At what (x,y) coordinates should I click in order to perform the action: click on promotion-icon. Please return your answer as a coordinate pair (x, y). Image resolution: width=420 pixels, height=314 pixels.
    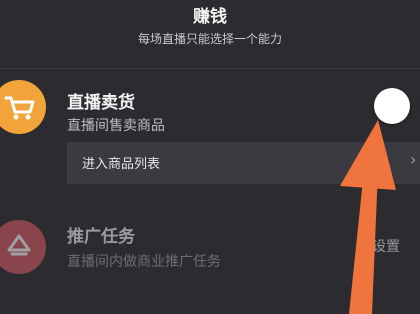
    Looking at the image, I should click on (23, 247).